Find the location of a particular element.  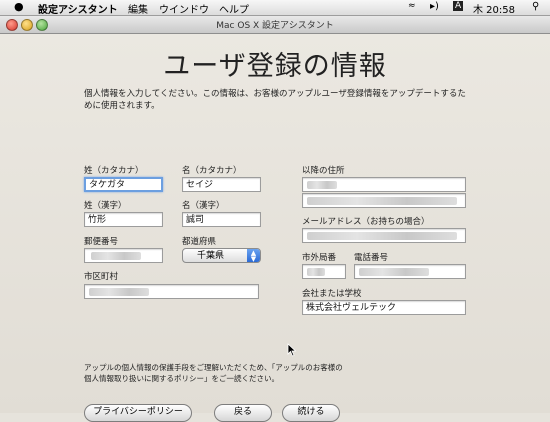

postal-code-label: 郵便番号 is located at coordinates (101, 242).